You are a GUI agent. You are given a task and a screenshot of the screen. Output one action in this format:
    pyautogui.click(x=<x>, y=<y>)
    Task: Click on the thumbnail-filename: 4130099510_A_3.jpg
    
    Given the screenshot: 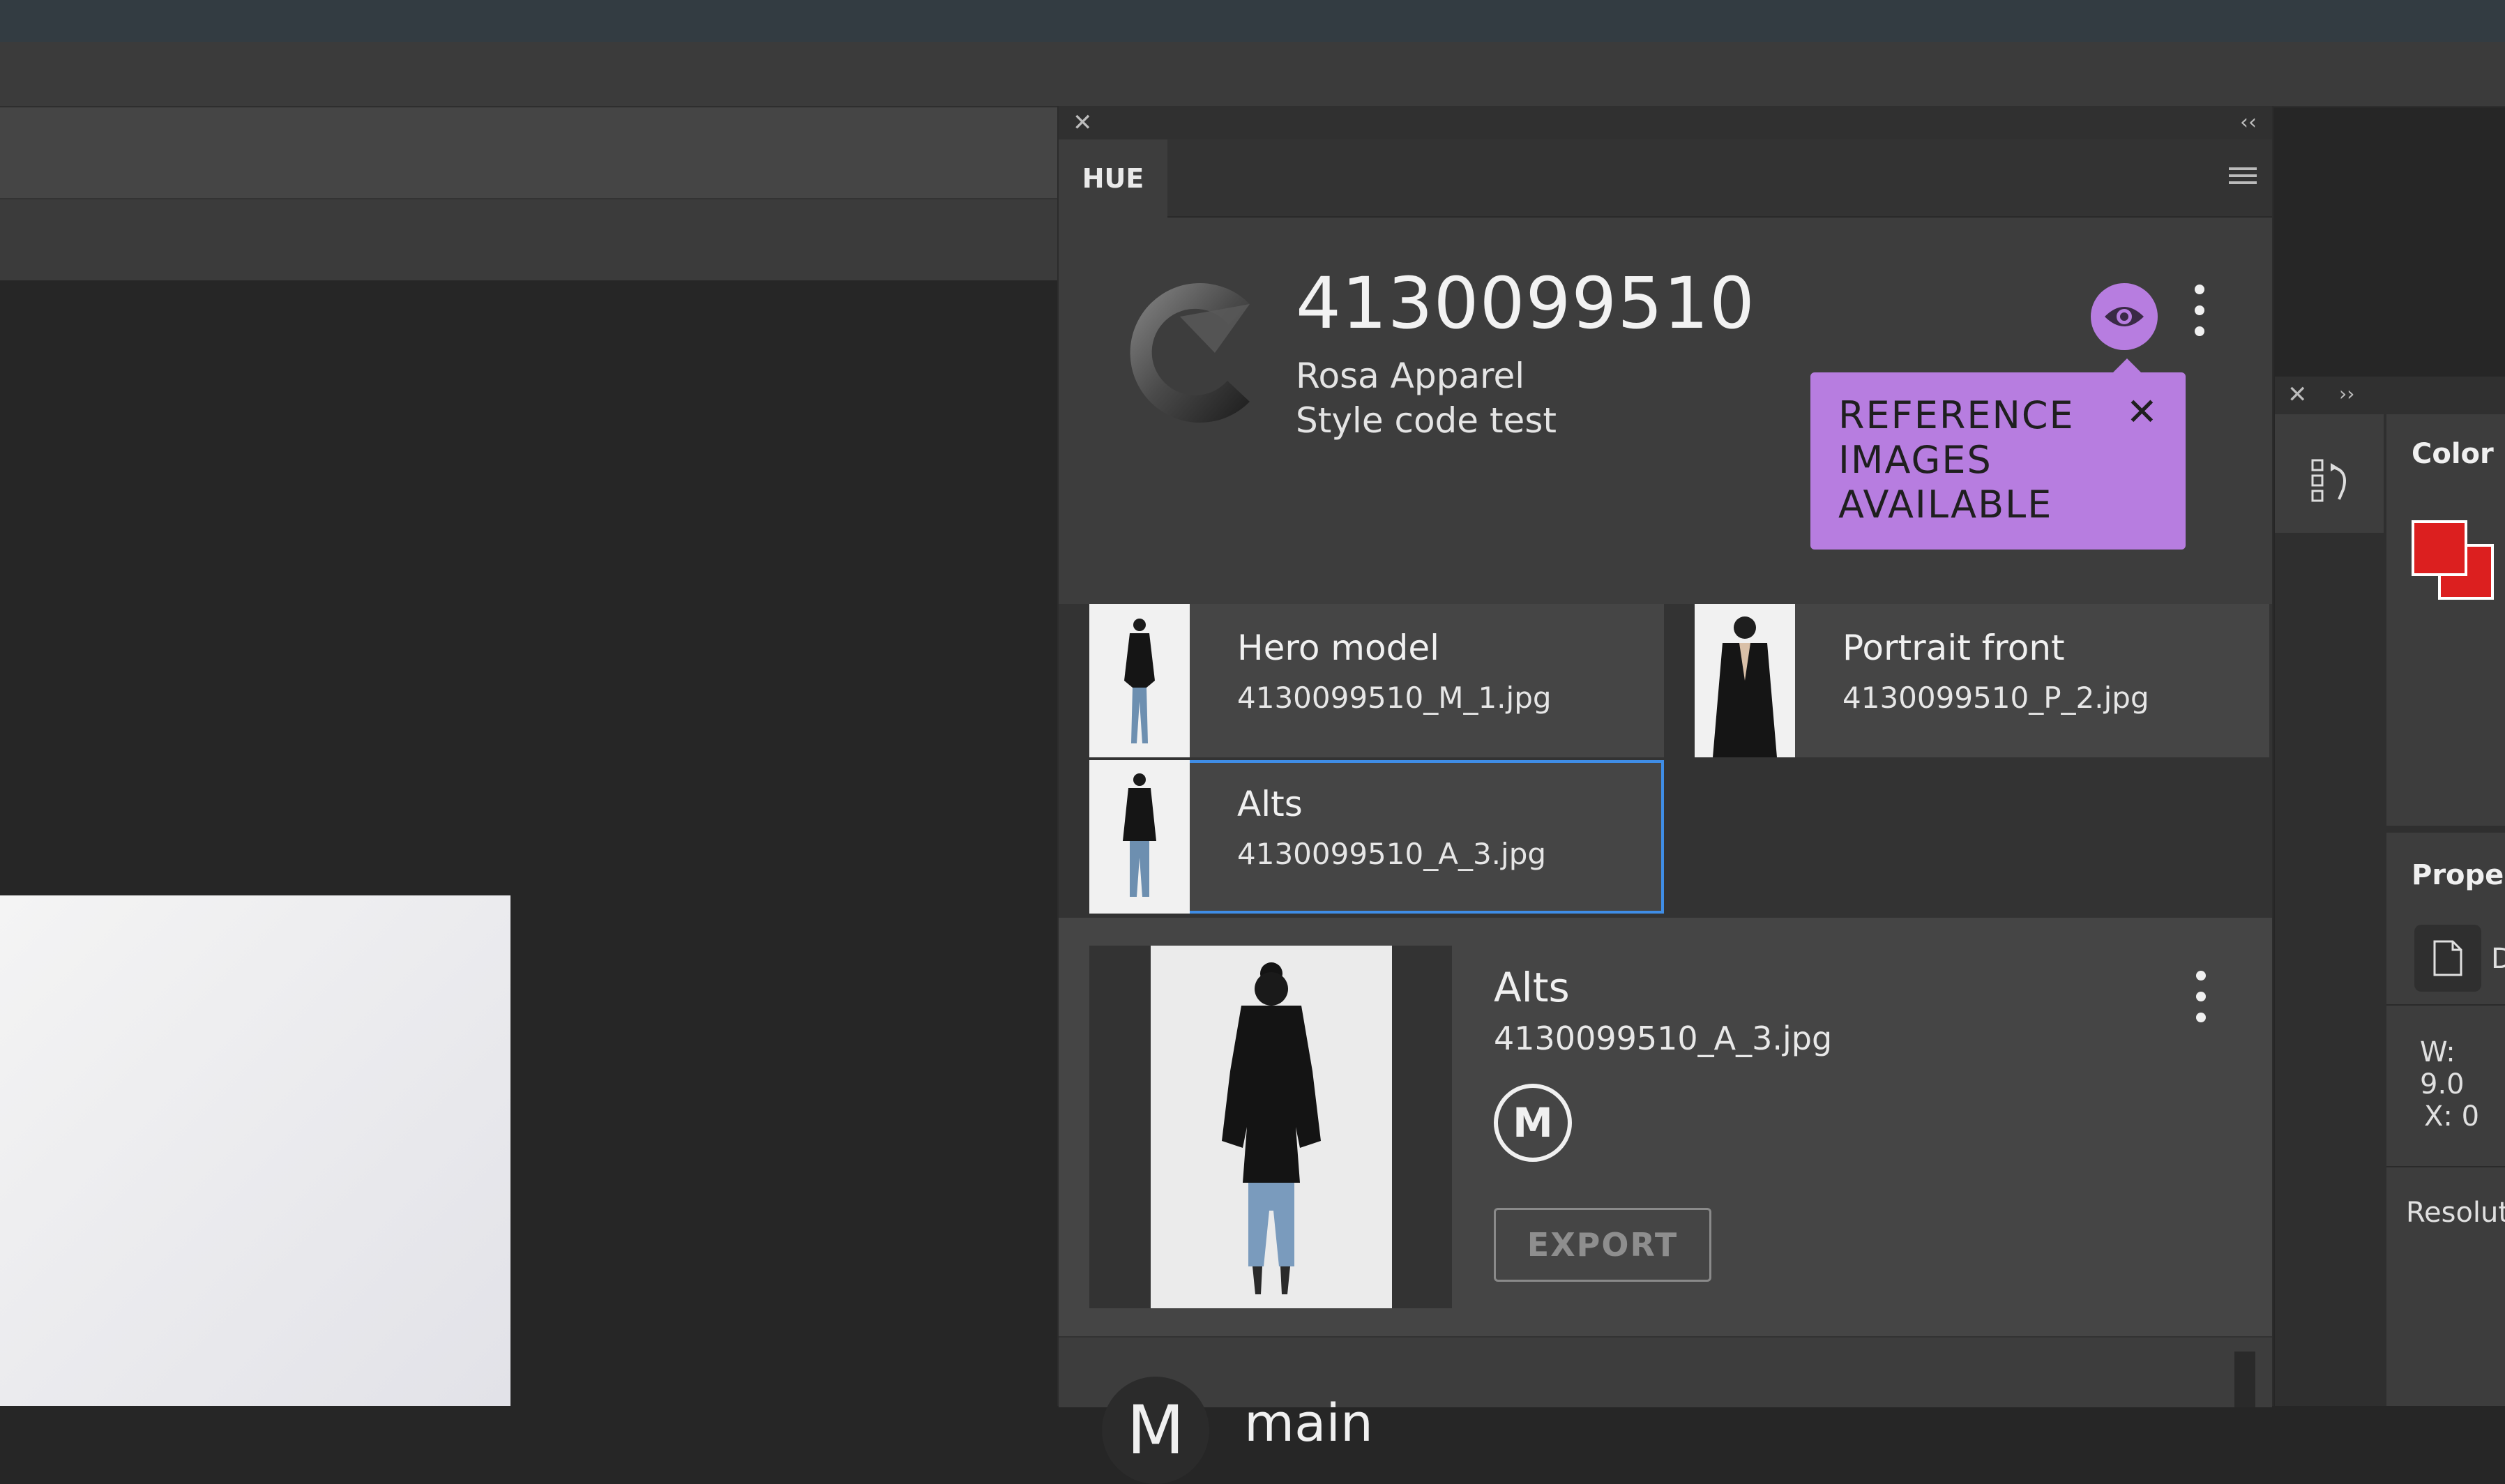 What is the action you would take?
    pyautogui.click(x=1392, y=854)
    